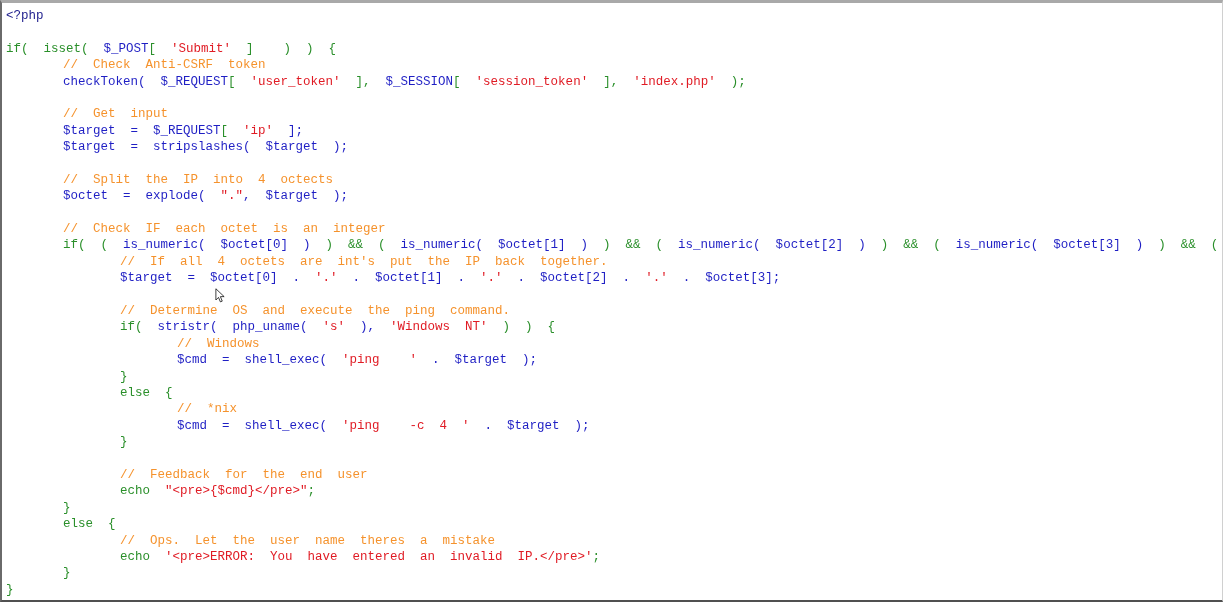  I want to click on code-line: if( stristr( php_uname( 's' ), 'Windows NT' ) ) {, so click(338, 327).